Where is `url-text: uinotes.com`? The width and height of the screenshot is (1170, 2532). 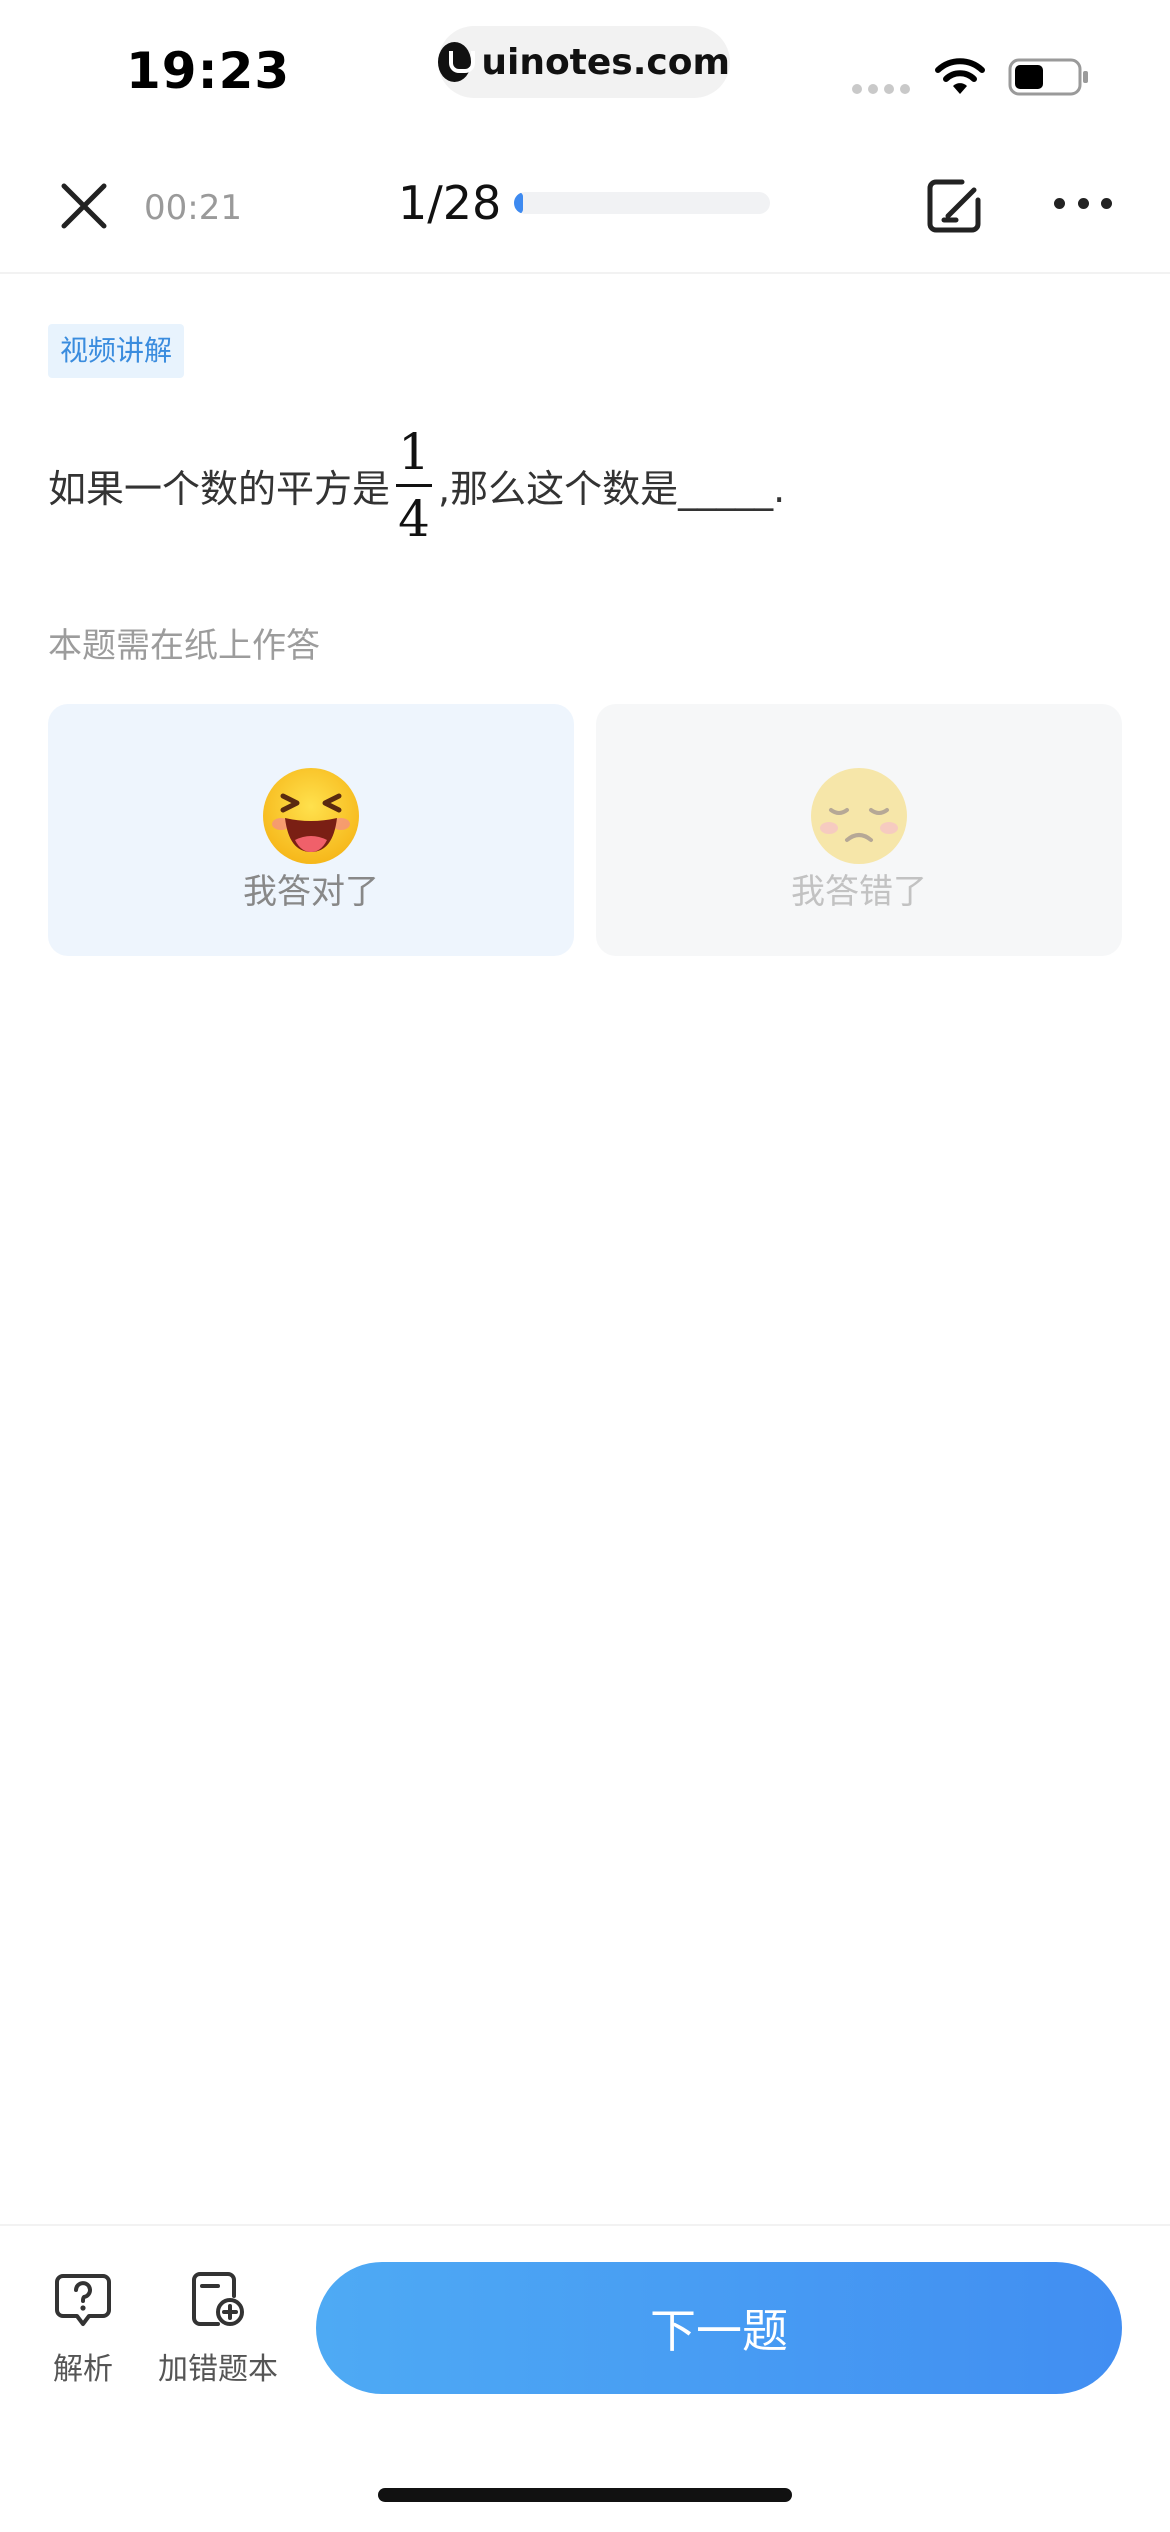 url-text: uinotes.com is located at coordinates (605, 62).